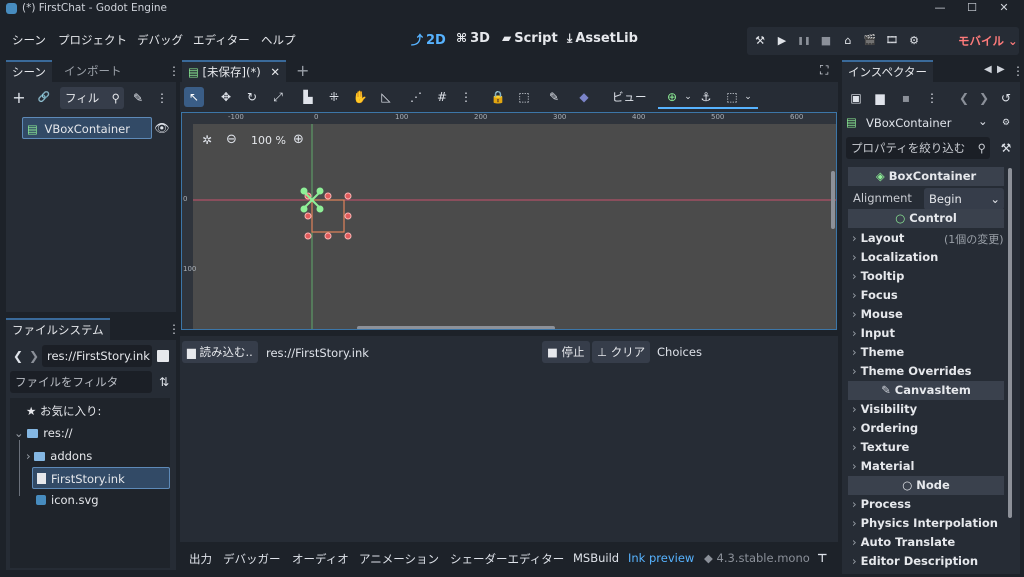  What do you see at coordinates (877, 314) in the screenshot?
I see `prop-mouse: › Mouse` at bounding box center [877, 314].